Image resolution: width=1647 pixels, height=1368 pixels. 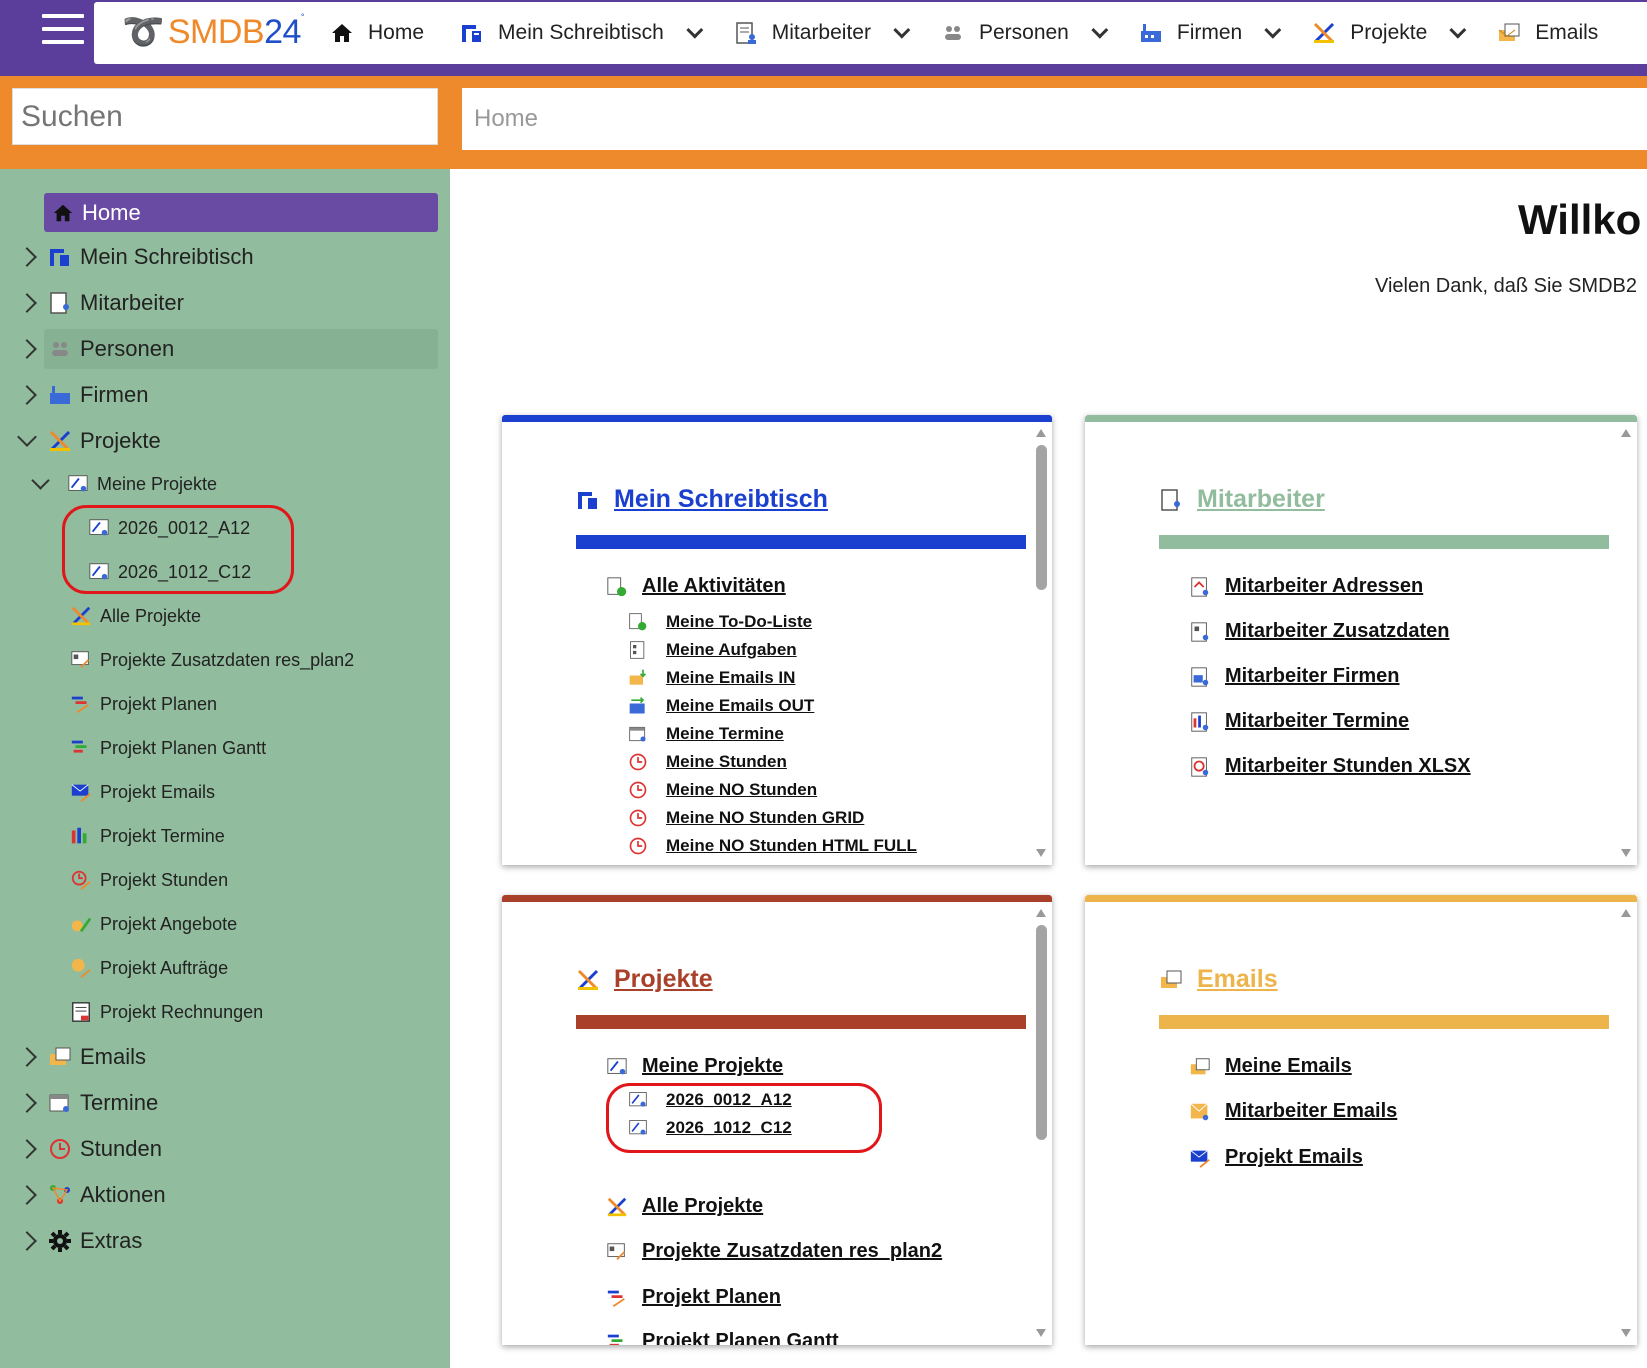 I want to click on link-mitarbeiter-firmen: Mitarbeiter Firmen, so click(x=1294, y=676).